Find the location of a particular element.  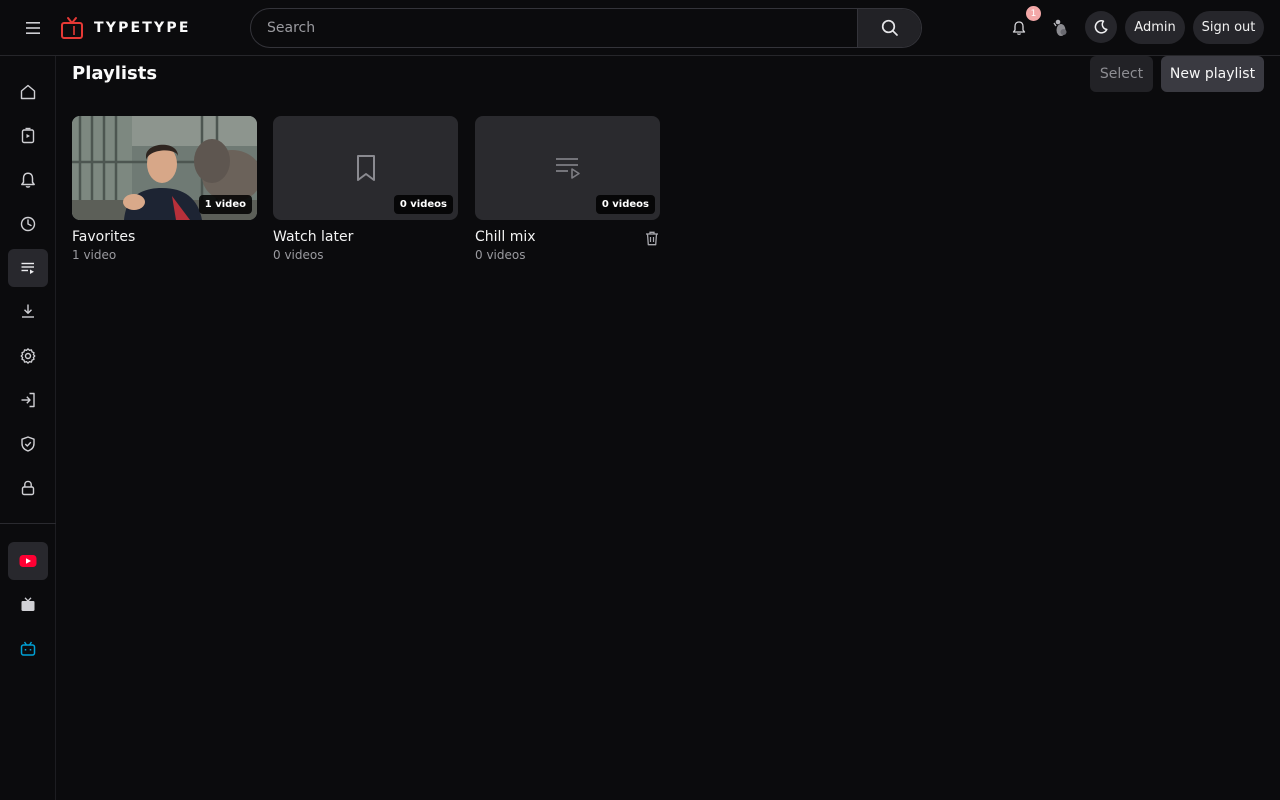

brand-logo: TYPETYPE is located at coordinates (125, 28).